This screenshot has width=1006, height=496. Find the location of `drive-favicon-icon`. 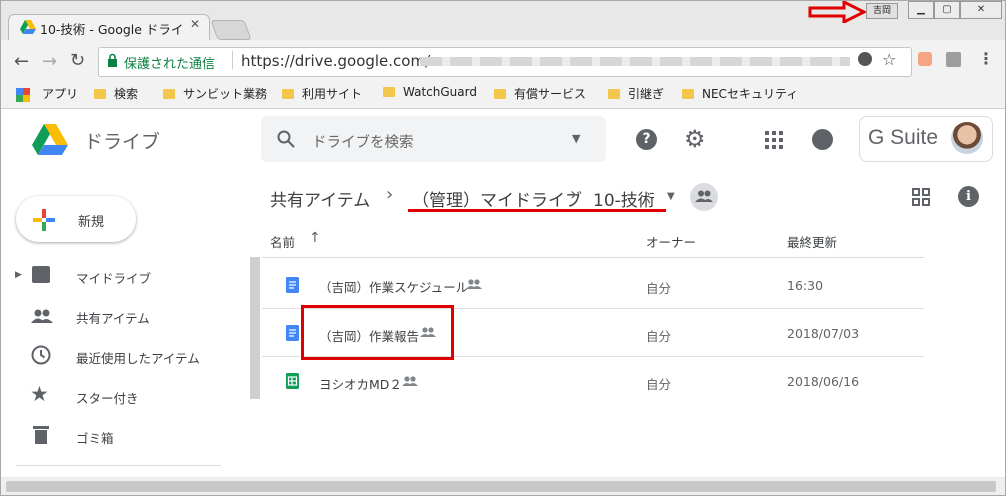

drive-favicon-icon is located at coordinates (28, 27).